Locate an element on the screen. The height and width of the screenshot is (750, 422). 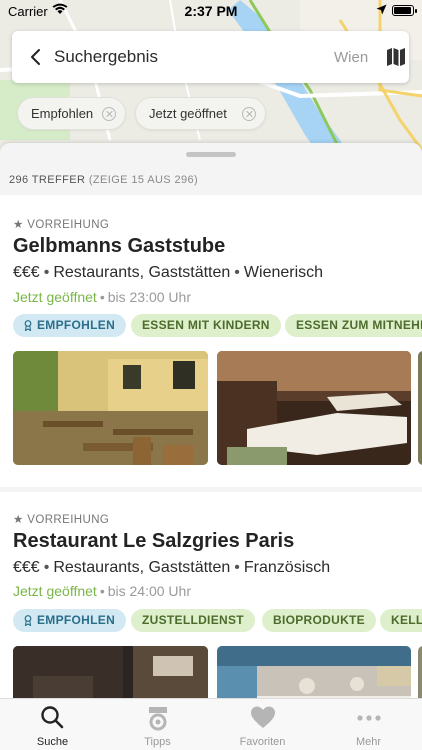
results-count: 296 TREFFER (ZEIGE 15 AUS 296) is located at coordinates (103, 180).